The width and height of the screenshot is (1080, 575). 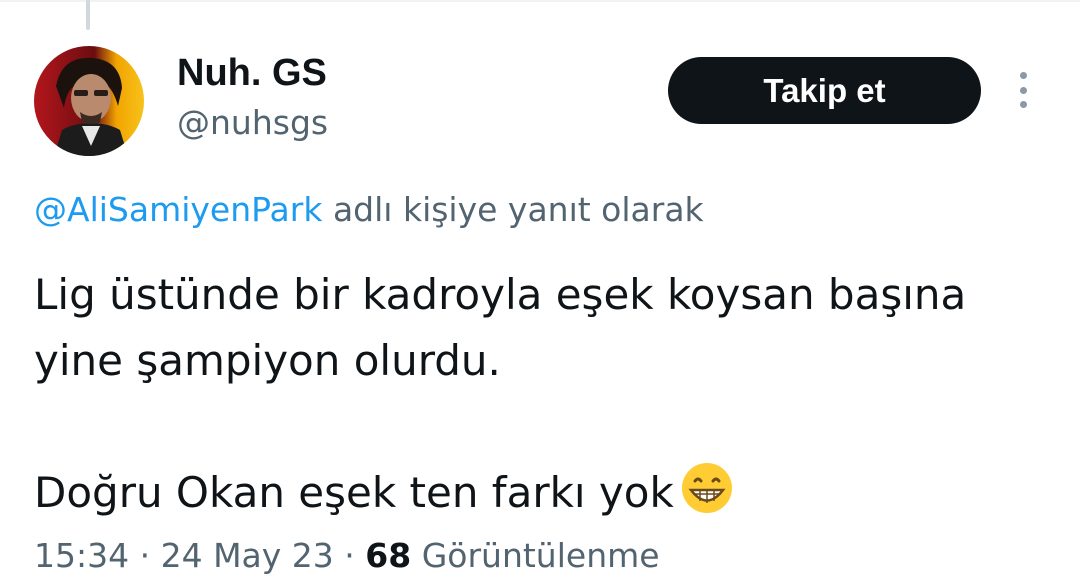 I want to click on reply-context: @AliSamiyenPark adlı kişiye yanıt olarak, so click(x=369, y=209).